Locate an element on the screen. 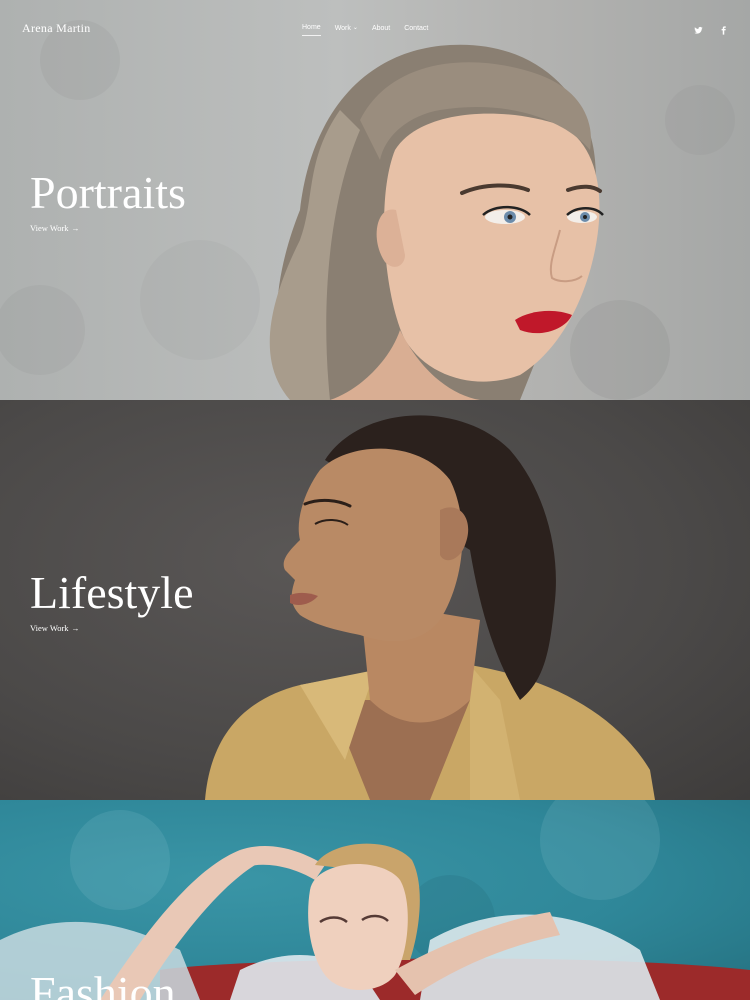 The image size is (750, 1000). portraits-view-work-link: View Work → is located at coordinates (55, 228).